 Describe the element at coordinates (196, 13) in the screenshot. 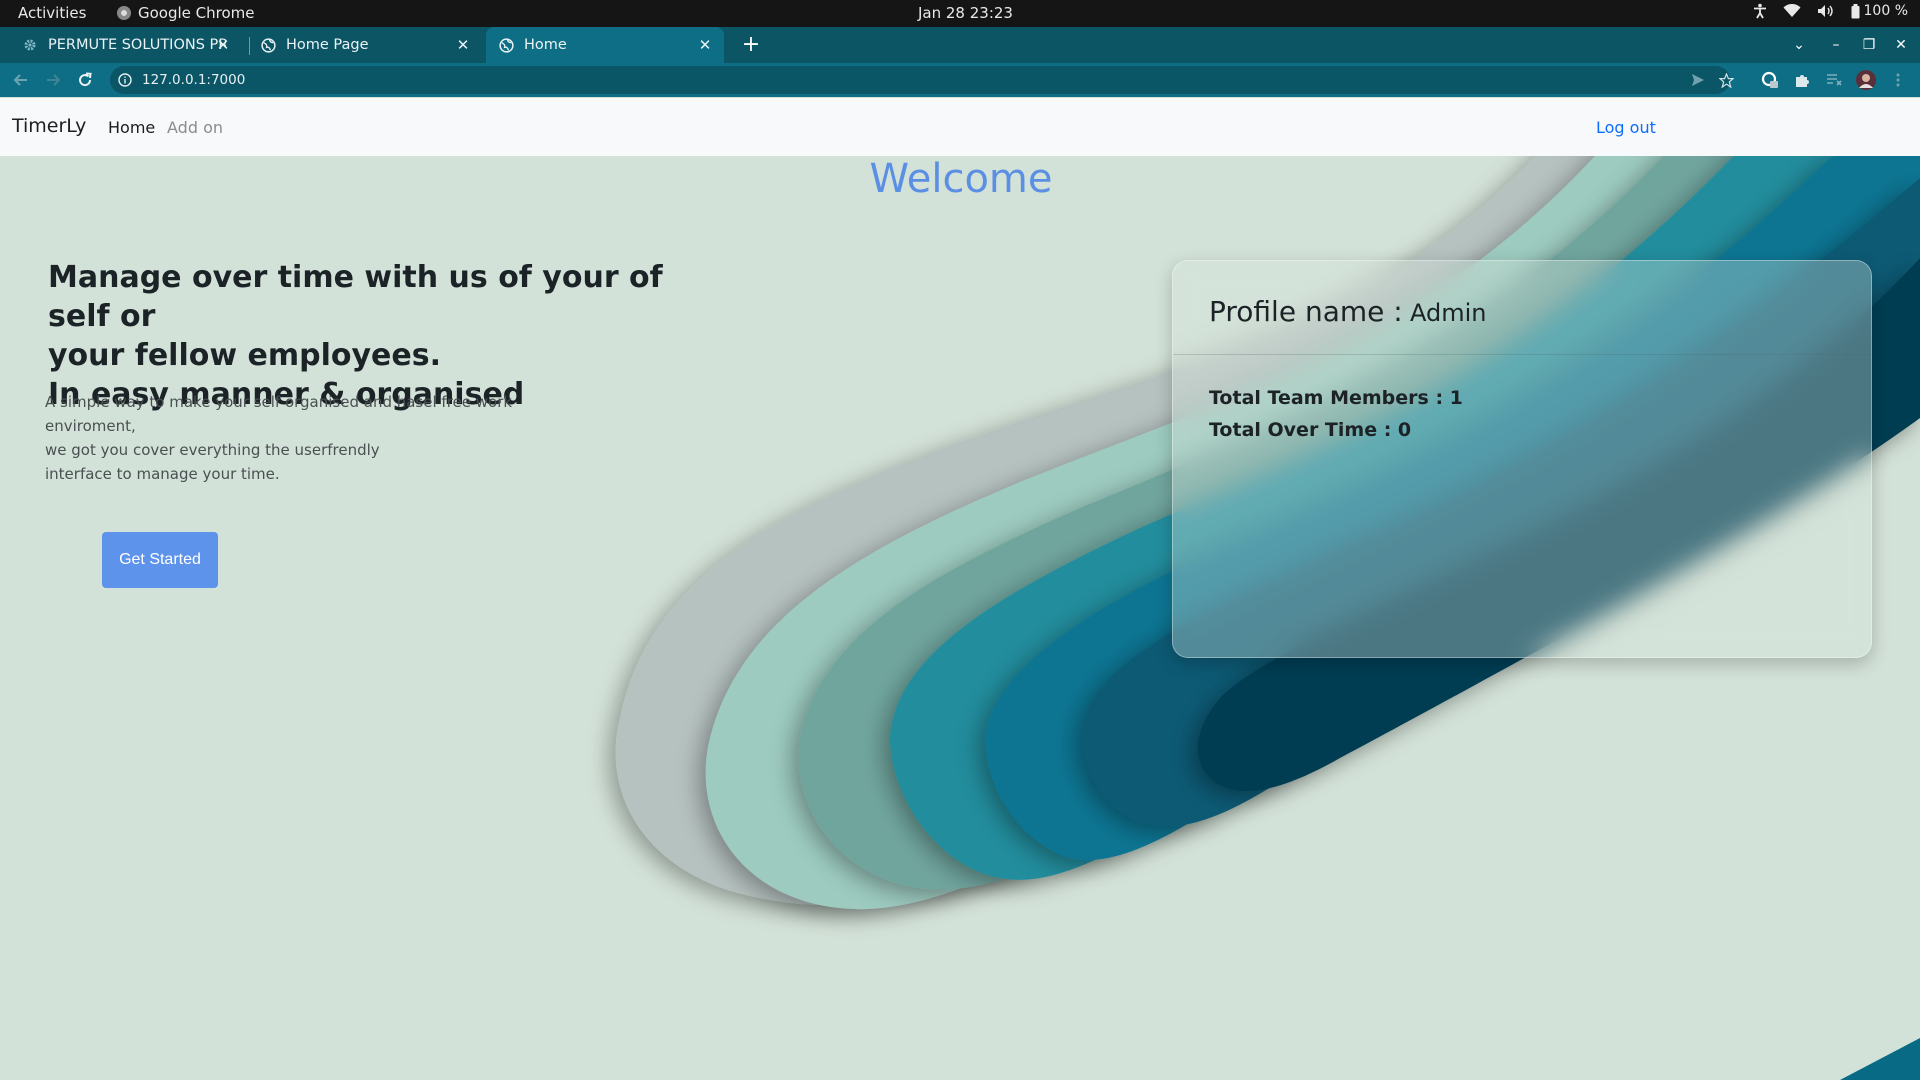

I see `app-name: Google Chrome` at that location.